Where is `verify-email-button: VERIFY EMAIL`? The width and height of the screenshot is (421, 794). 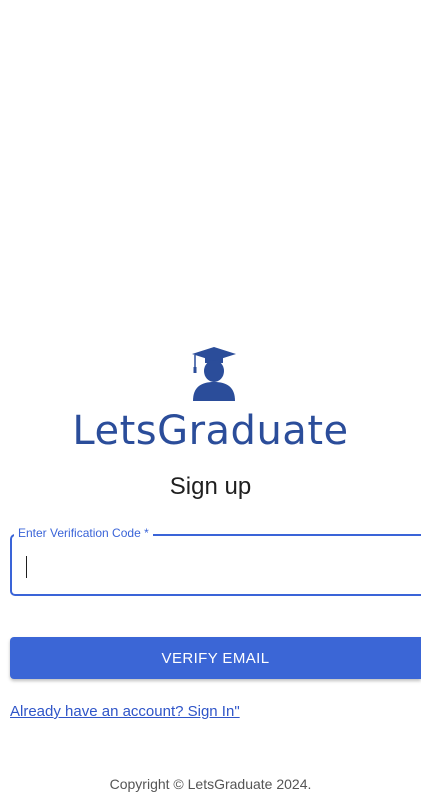 verify-email-button: VERIFY EMAIL is located at coordinates (215, 658).